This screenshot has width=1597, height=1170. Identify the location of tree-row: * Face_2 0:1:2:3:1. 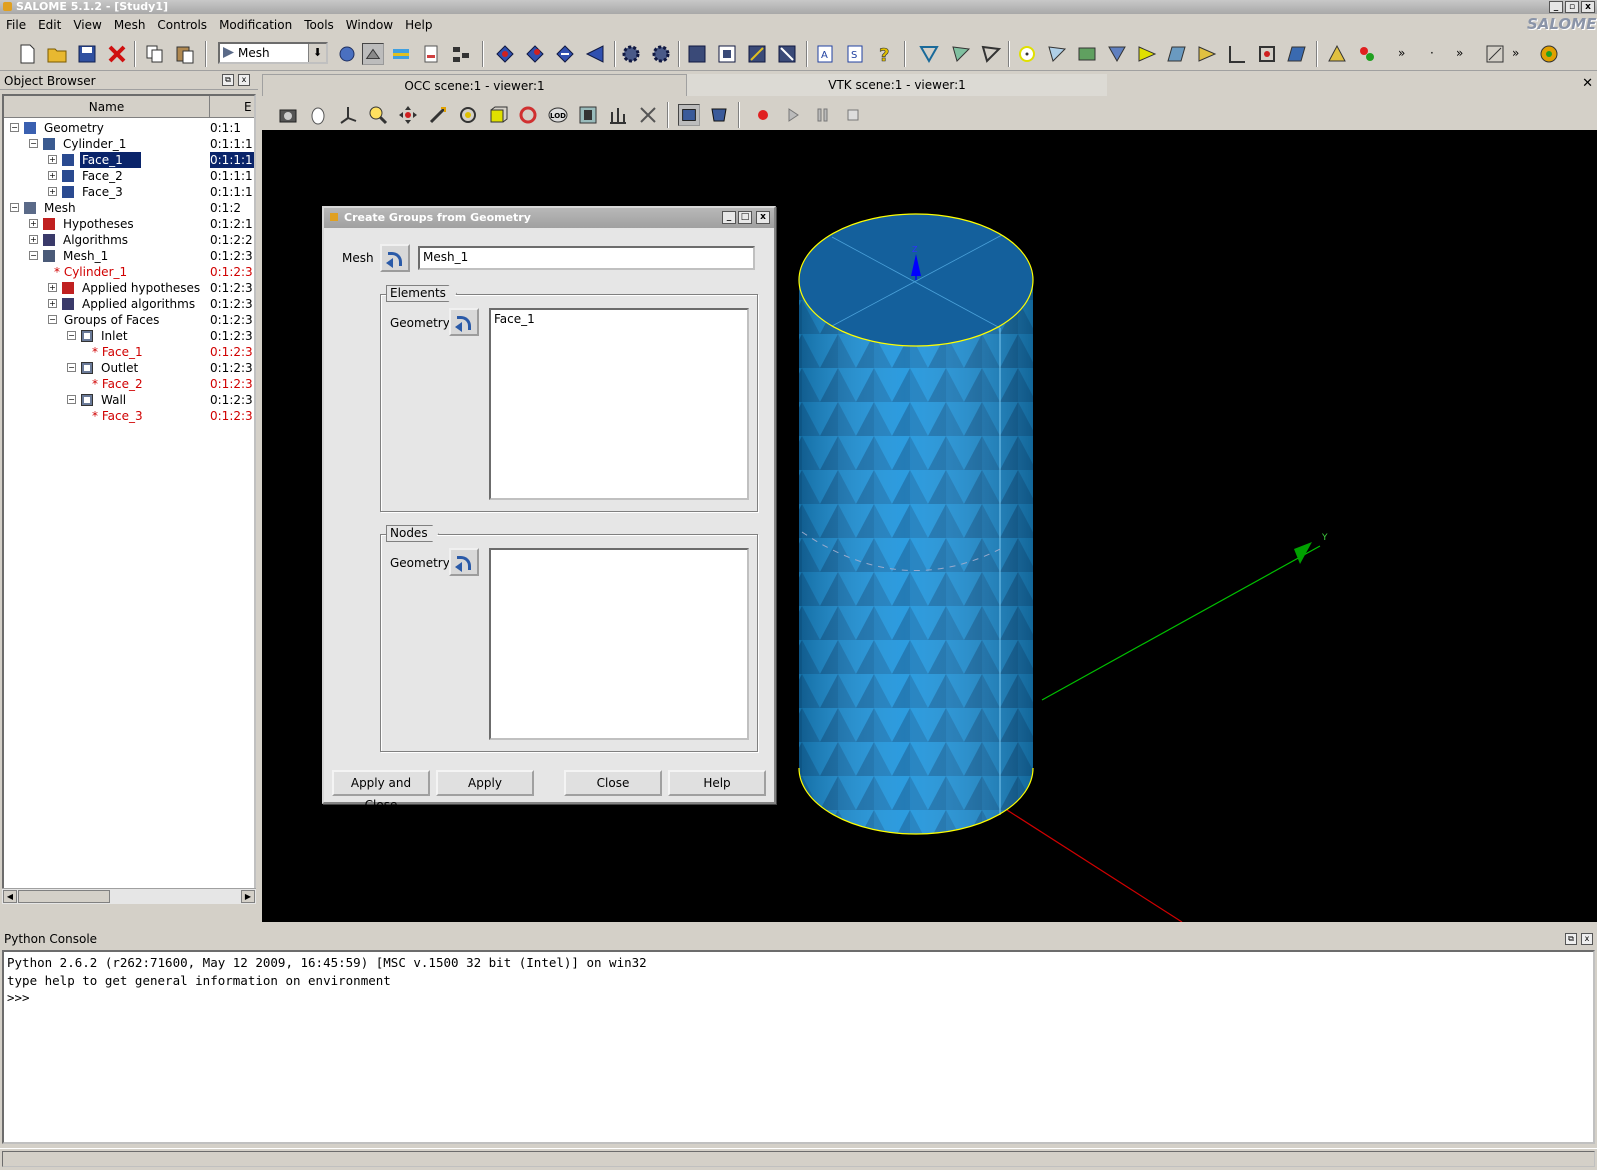
(129, 384).